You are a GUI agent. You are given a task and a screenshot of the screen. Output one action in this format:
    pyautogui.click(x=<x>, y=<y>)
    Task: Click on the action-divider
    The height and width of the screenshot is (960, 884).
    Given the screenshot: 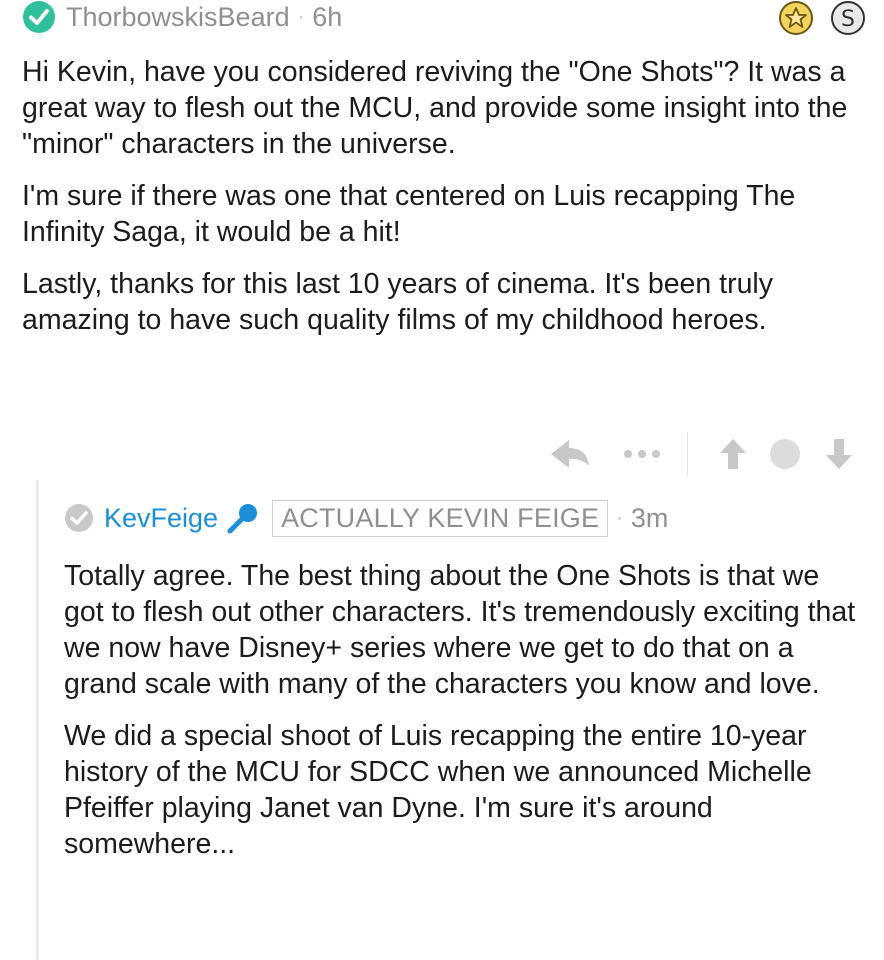 What is the action you would take?
    pyautogui.click(x=687, y=454)
    